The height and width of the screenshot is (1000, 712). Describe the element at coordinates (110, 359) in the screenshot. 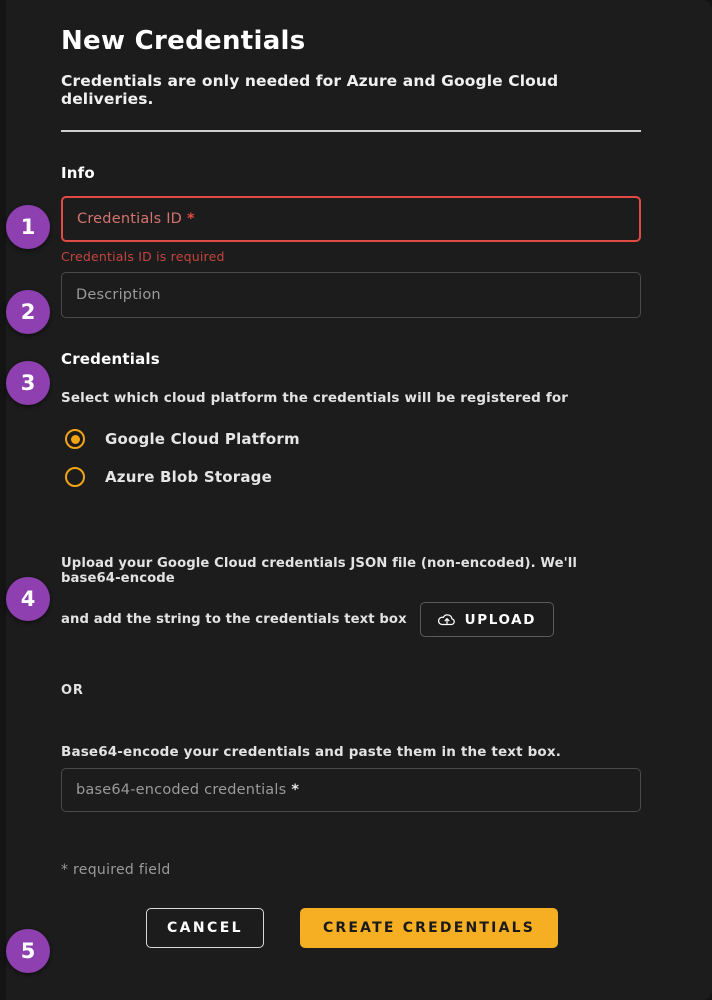

I see `credentials-section-label: Credentials` at that location.